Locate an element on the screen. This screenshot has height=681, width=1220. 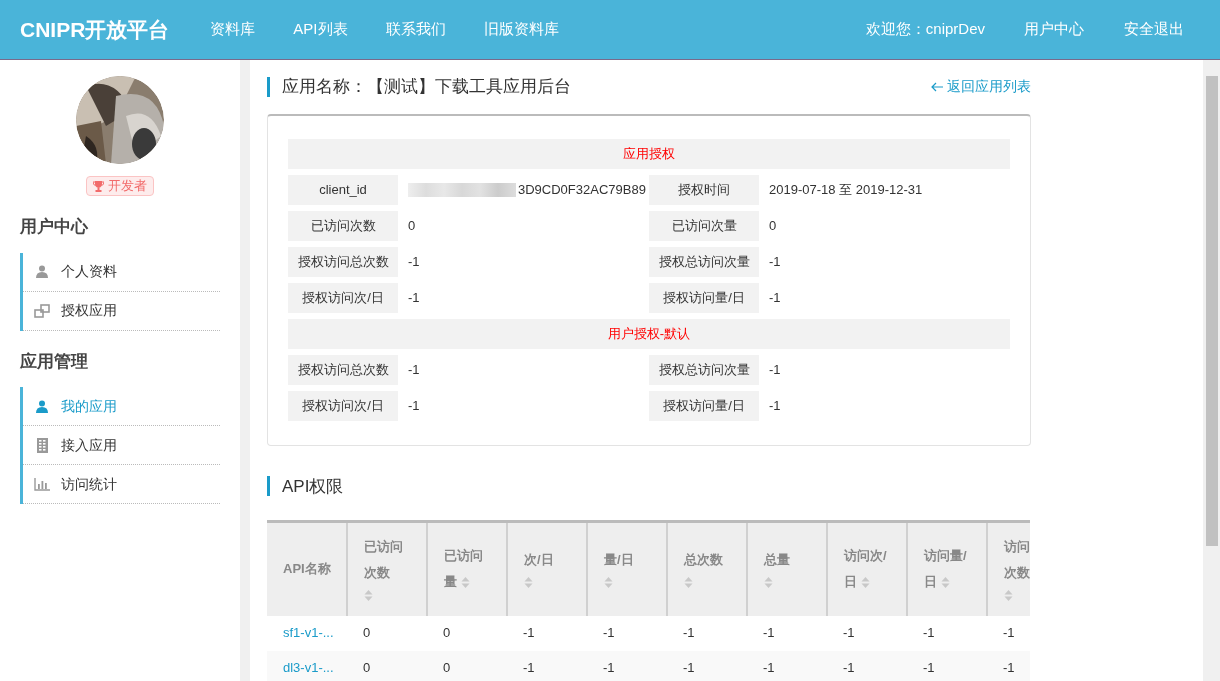
auth-section-title: 用户授权-默认 is located at coordinates (649, 333).